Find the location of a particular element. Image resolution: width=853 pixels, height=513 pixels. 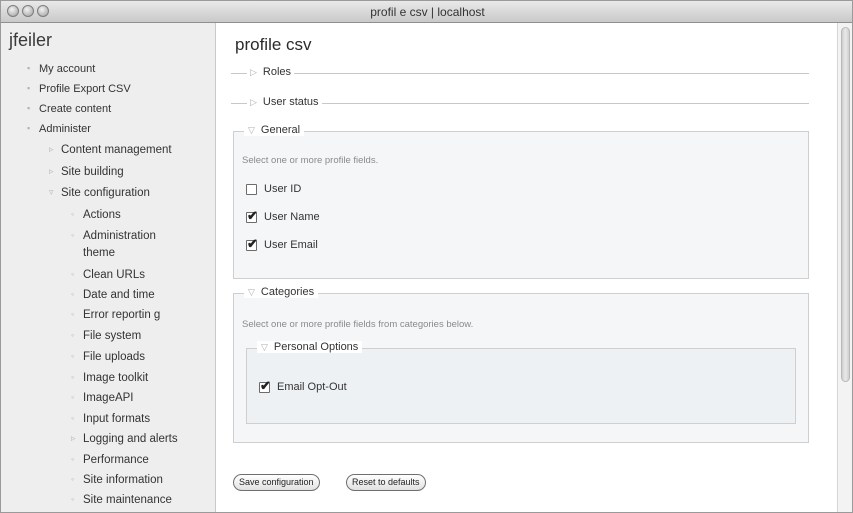

sidebar-item-administer: ▪ Administer is located at coordinates (59, 129).